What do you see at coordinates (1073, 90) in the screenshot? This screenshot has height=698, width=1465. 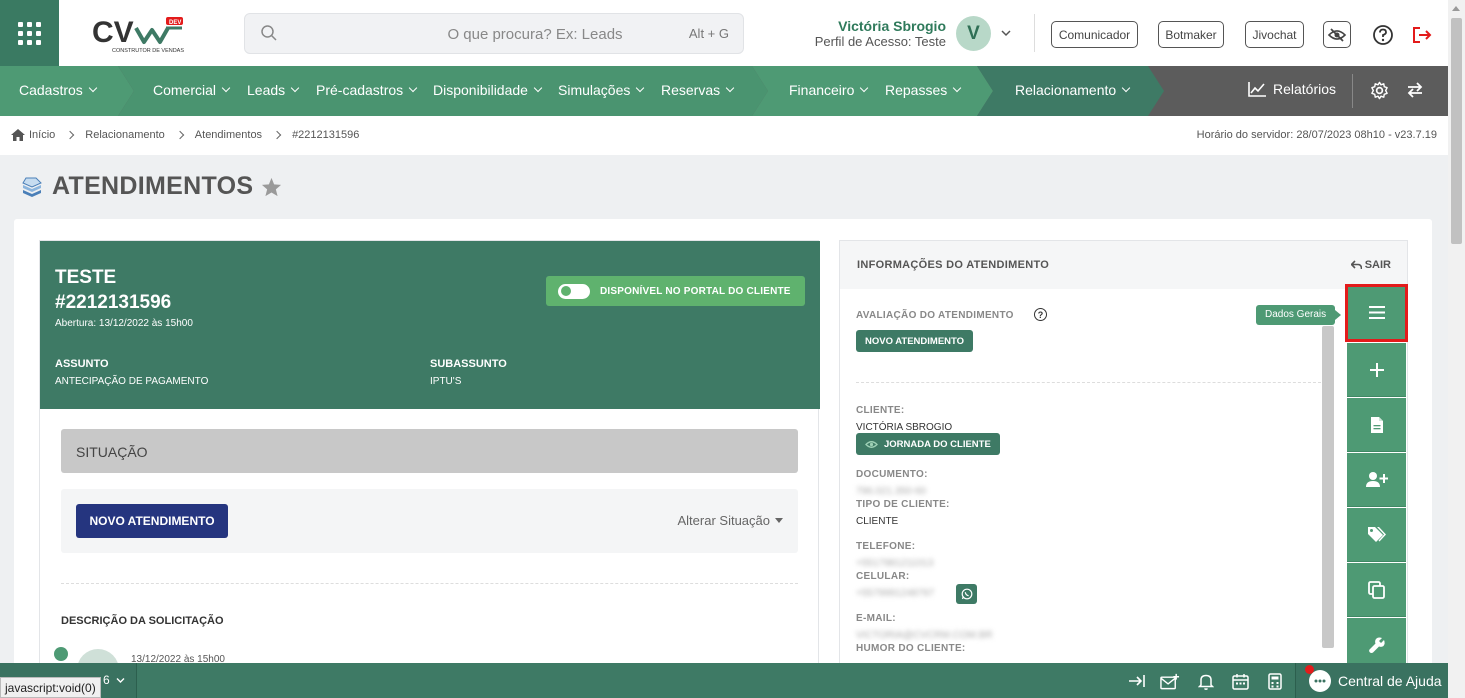 I see `nav-relacionamento: Relacionamento` at bounding box center [1073, 90].